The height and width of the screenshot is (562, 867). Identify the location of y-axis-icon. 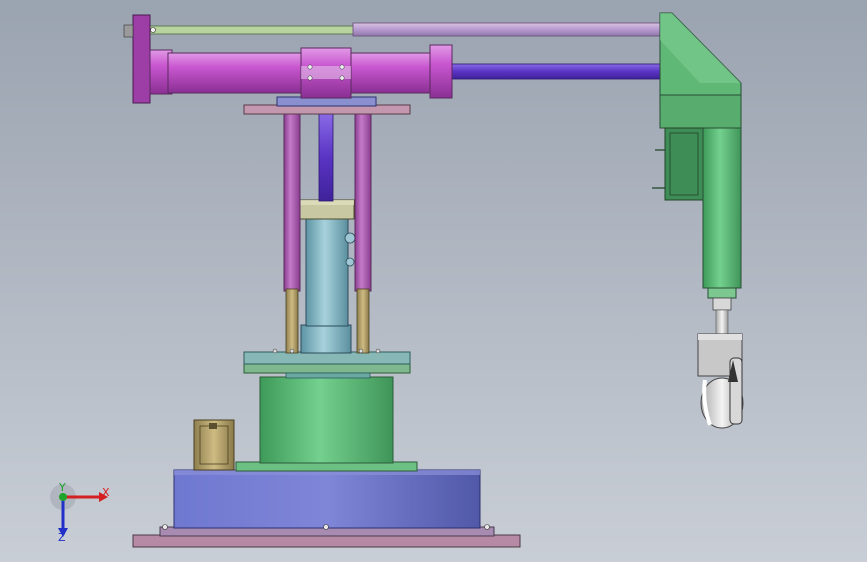
(63, 497).